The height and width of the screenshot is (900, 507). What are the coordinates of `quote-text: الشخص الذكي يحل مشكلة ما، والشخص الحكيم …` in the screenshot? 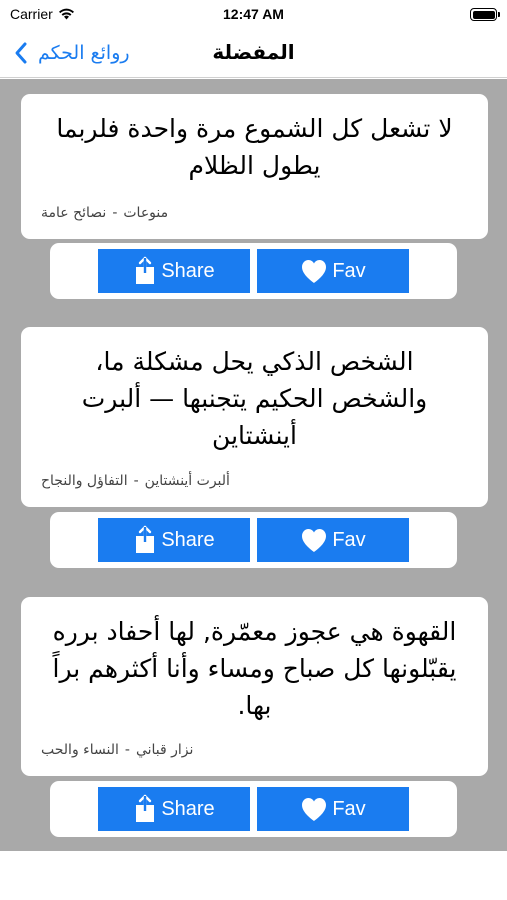 It's located at (254, 398).